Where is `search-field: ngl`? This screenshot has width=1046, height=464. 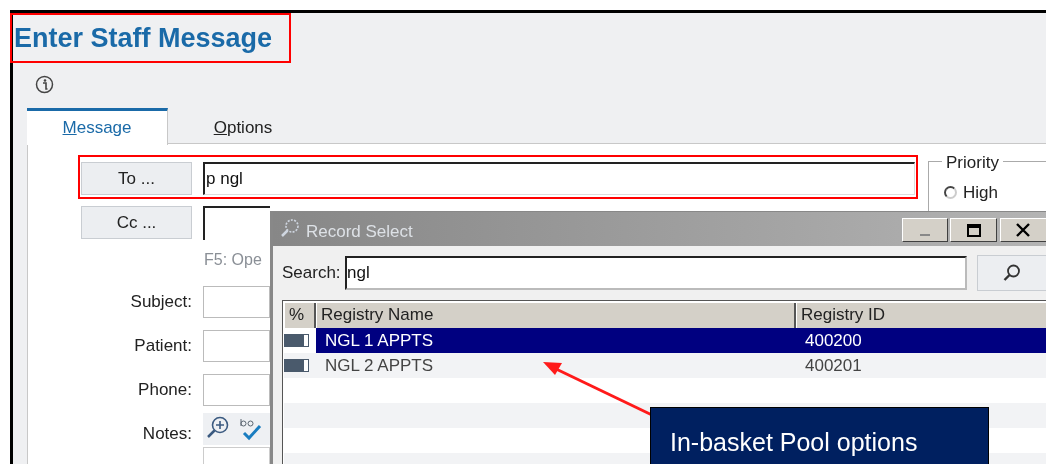
search-field: ngl is located at coordinates (656, 273).